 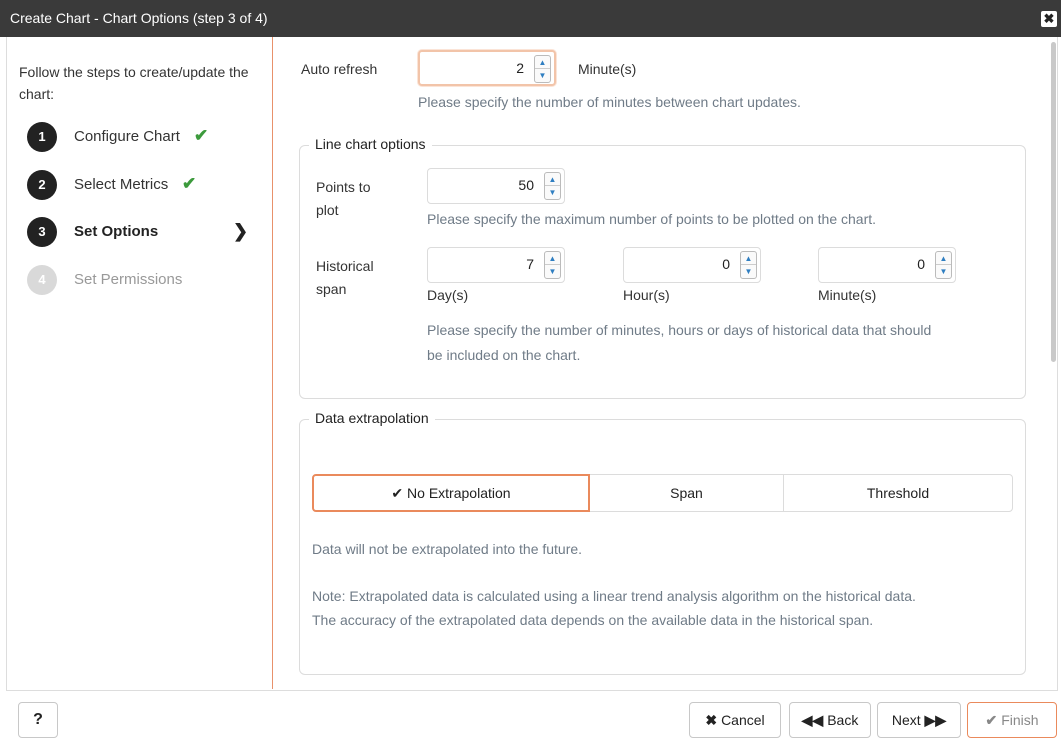 What do you see at coordinates (42, 280) in the screenshot?
I see `step-number: 4` at bounding box center [42, 280].